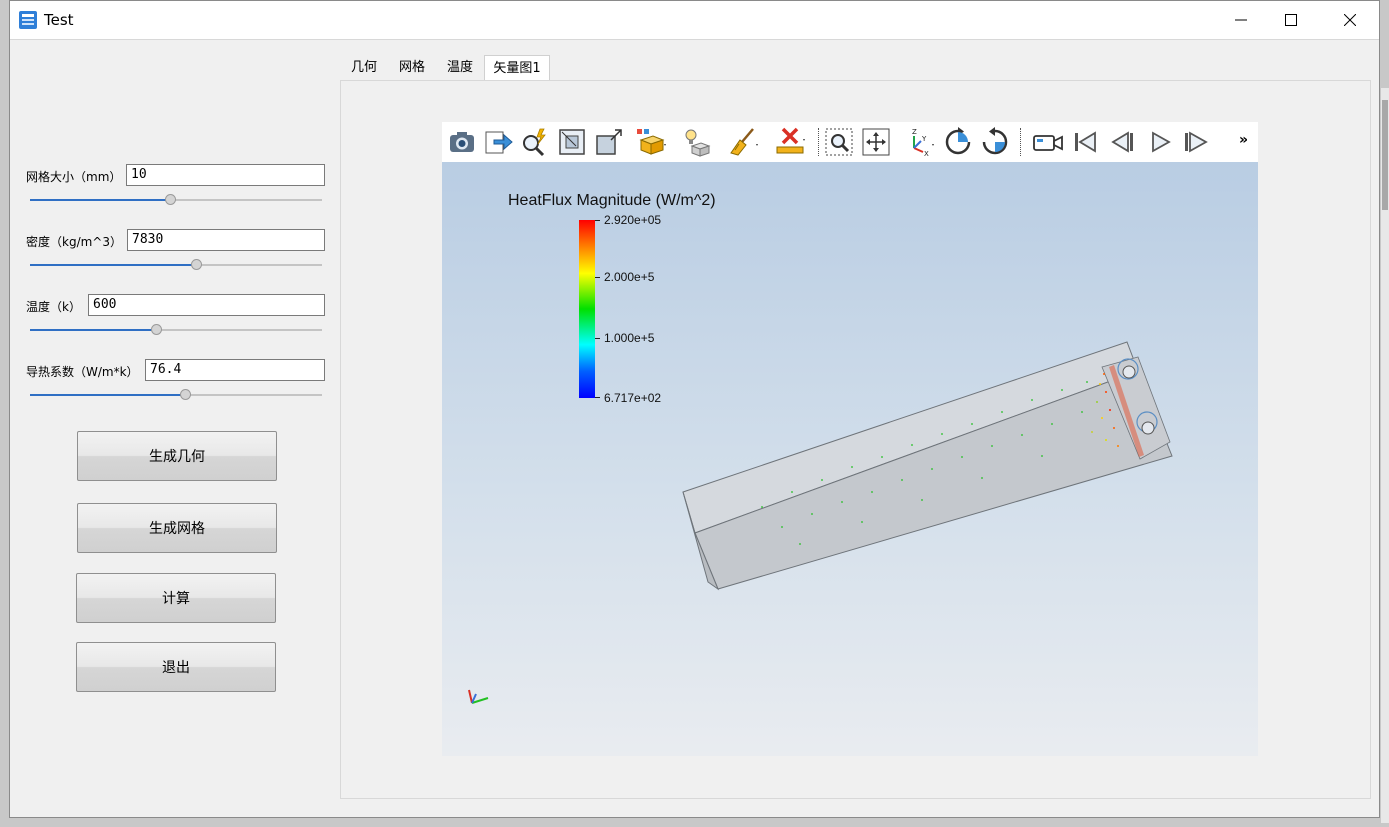 Image resolution: width=1389 pixels, height=827 pixels. Describe the element at coordinates (1160, 142) in the screenshot. I see `play-icon` at that location.